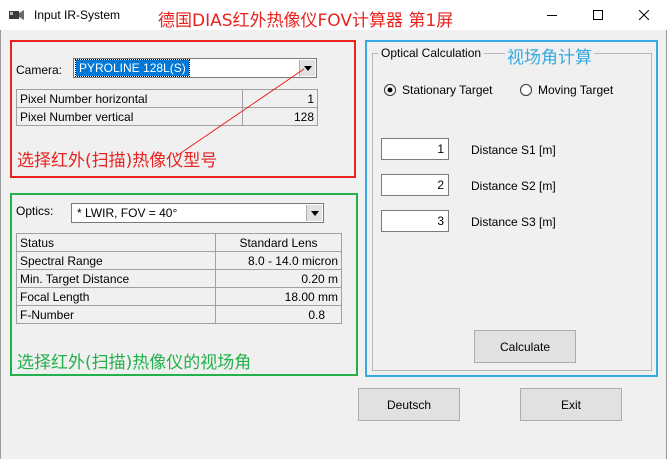 This screenshot has width=667, height=459. I want to click on exit-button: Exit, so click(571, 404).